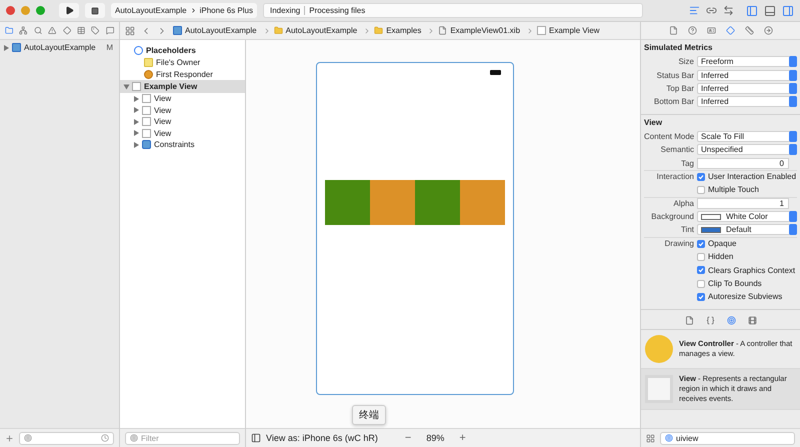 The image size is (800, 447). I want to click on object-library-icon, so click(731, 320).